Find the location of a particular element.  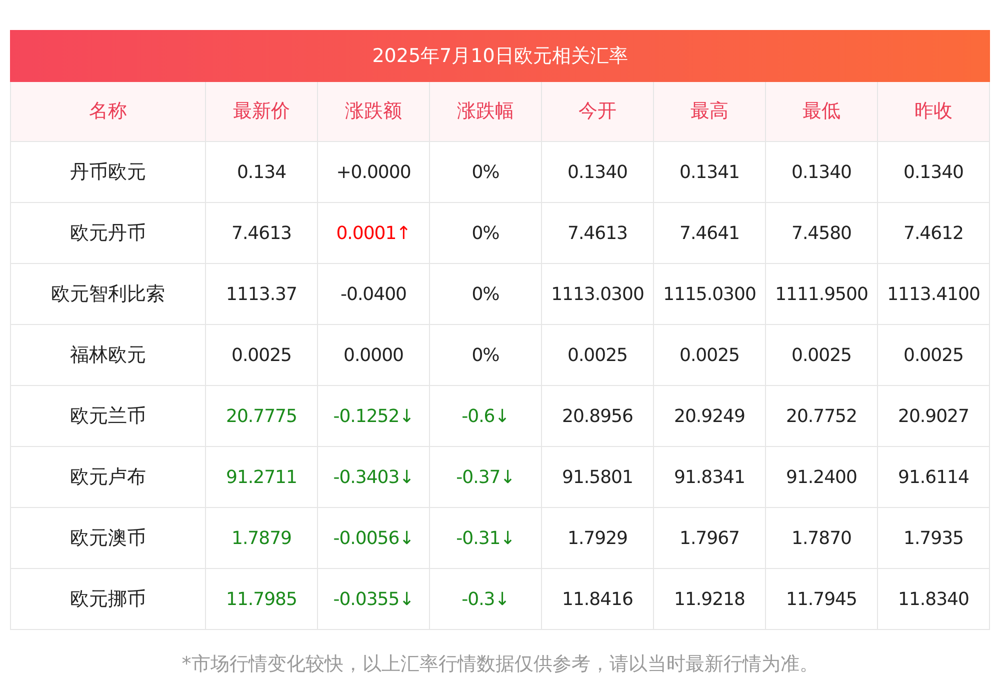

table-title: 2025年7月10日欧元相关汇率 is located at coordinates (500, 56).